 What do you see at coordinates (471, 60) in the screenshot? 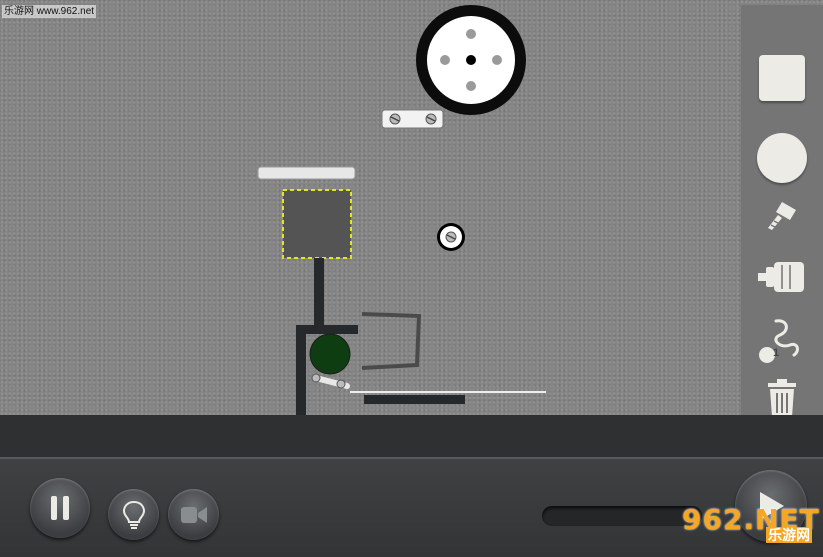
I see `wheel` at bounding box center [471, 60].